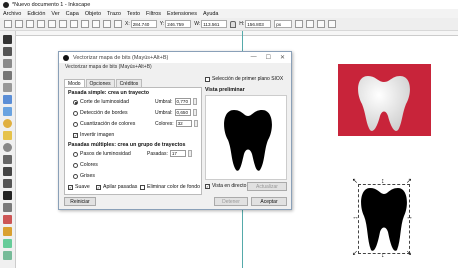  I want to click on spray-tool-icon, so click(7, 207).